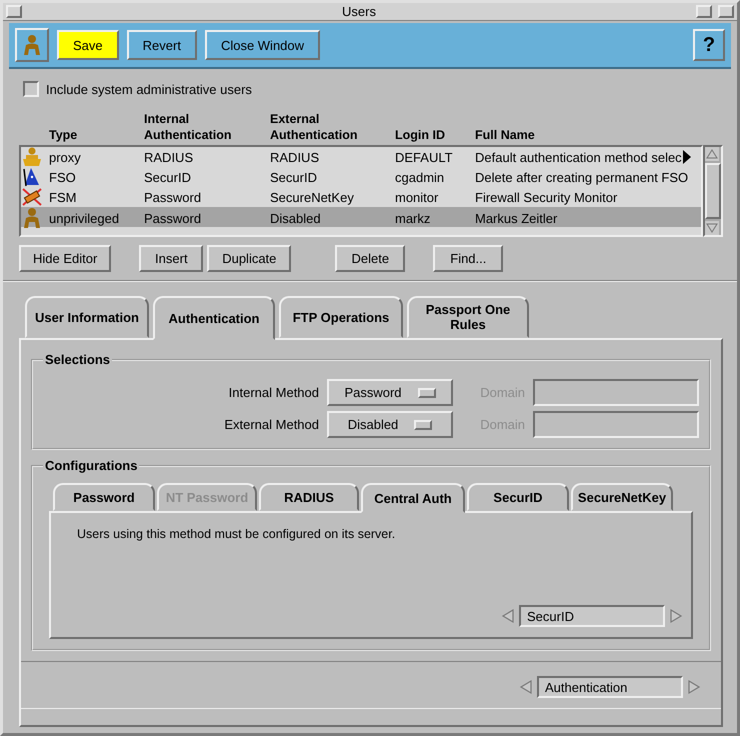 The width and height of the screenshot is (740, 736). Describe the element at coordinates (578, 157) in the screenshot. I see `table-cell: Default authentication method selec` at that location.